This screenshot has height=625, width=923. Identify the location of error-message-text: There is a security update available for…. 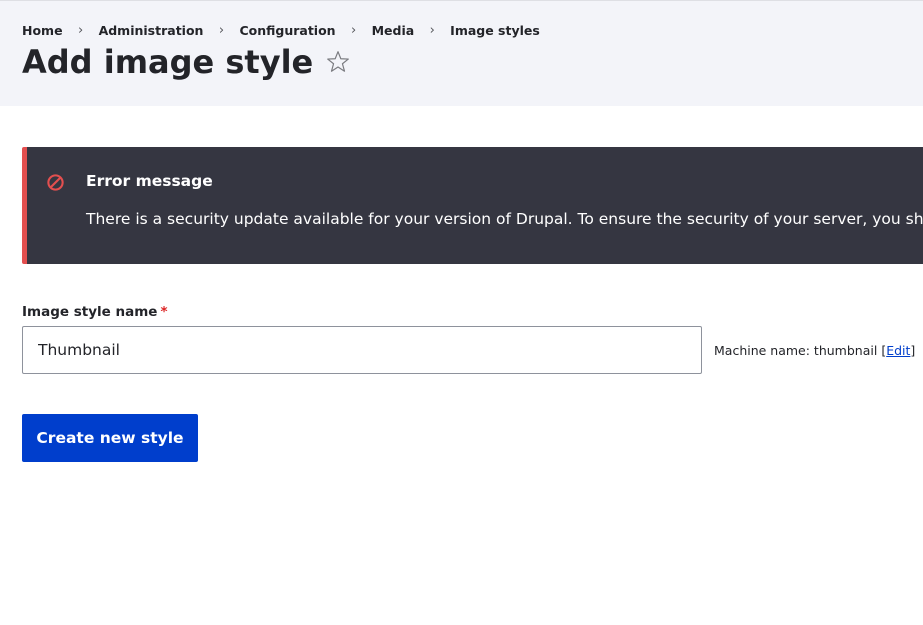
(504, 219).